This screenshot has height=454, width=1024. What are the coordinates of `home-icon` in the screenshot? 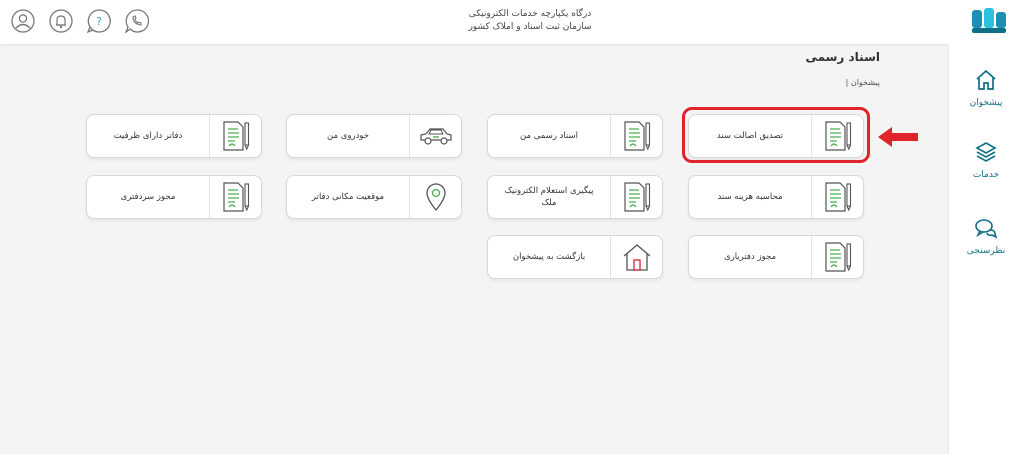 It's located at (986, 82).